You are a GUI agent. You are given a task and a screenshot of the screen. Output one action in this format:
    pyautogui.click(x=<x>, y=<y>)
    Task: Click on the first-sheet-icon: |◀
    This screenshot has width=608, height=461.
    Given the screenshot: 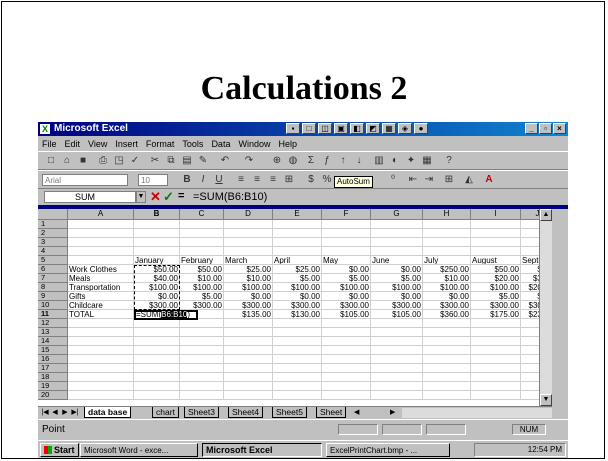 What is the action you would take?
    pyautogui.click(x=45, y=413)
    